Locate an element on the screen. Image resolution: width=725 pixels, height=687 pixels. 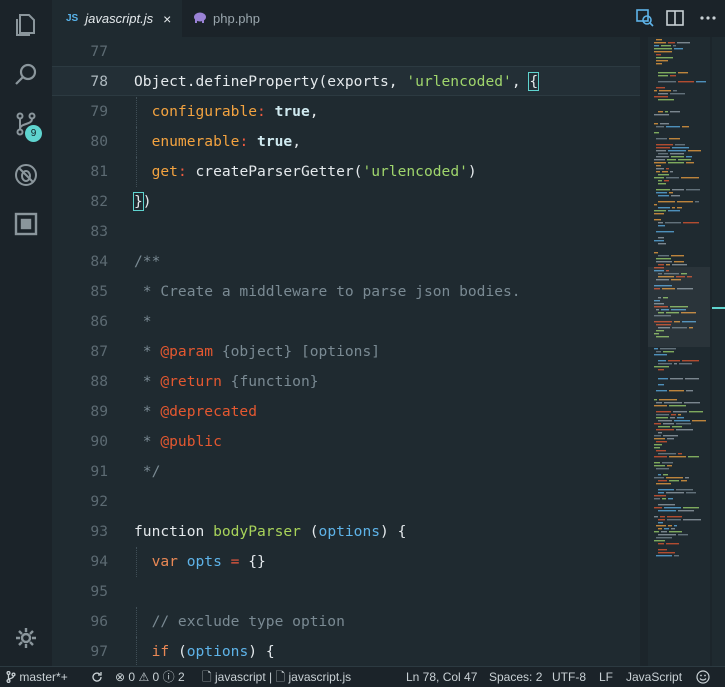
code-line: 87 * @param {object} [options] is located at coordinates (346, 352).